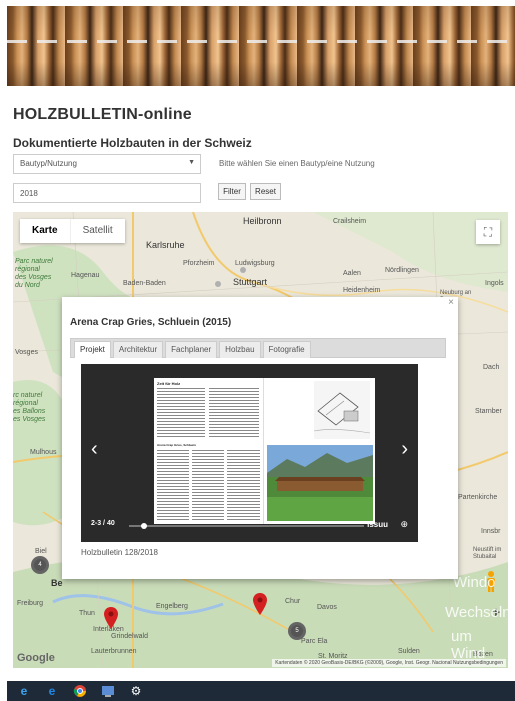 This screenshot has height=701, width=515. What do you see at coordinates (478, 497) in the screenshot?
I see `map-label: Partenkirche` at bounding box center [478, 497].